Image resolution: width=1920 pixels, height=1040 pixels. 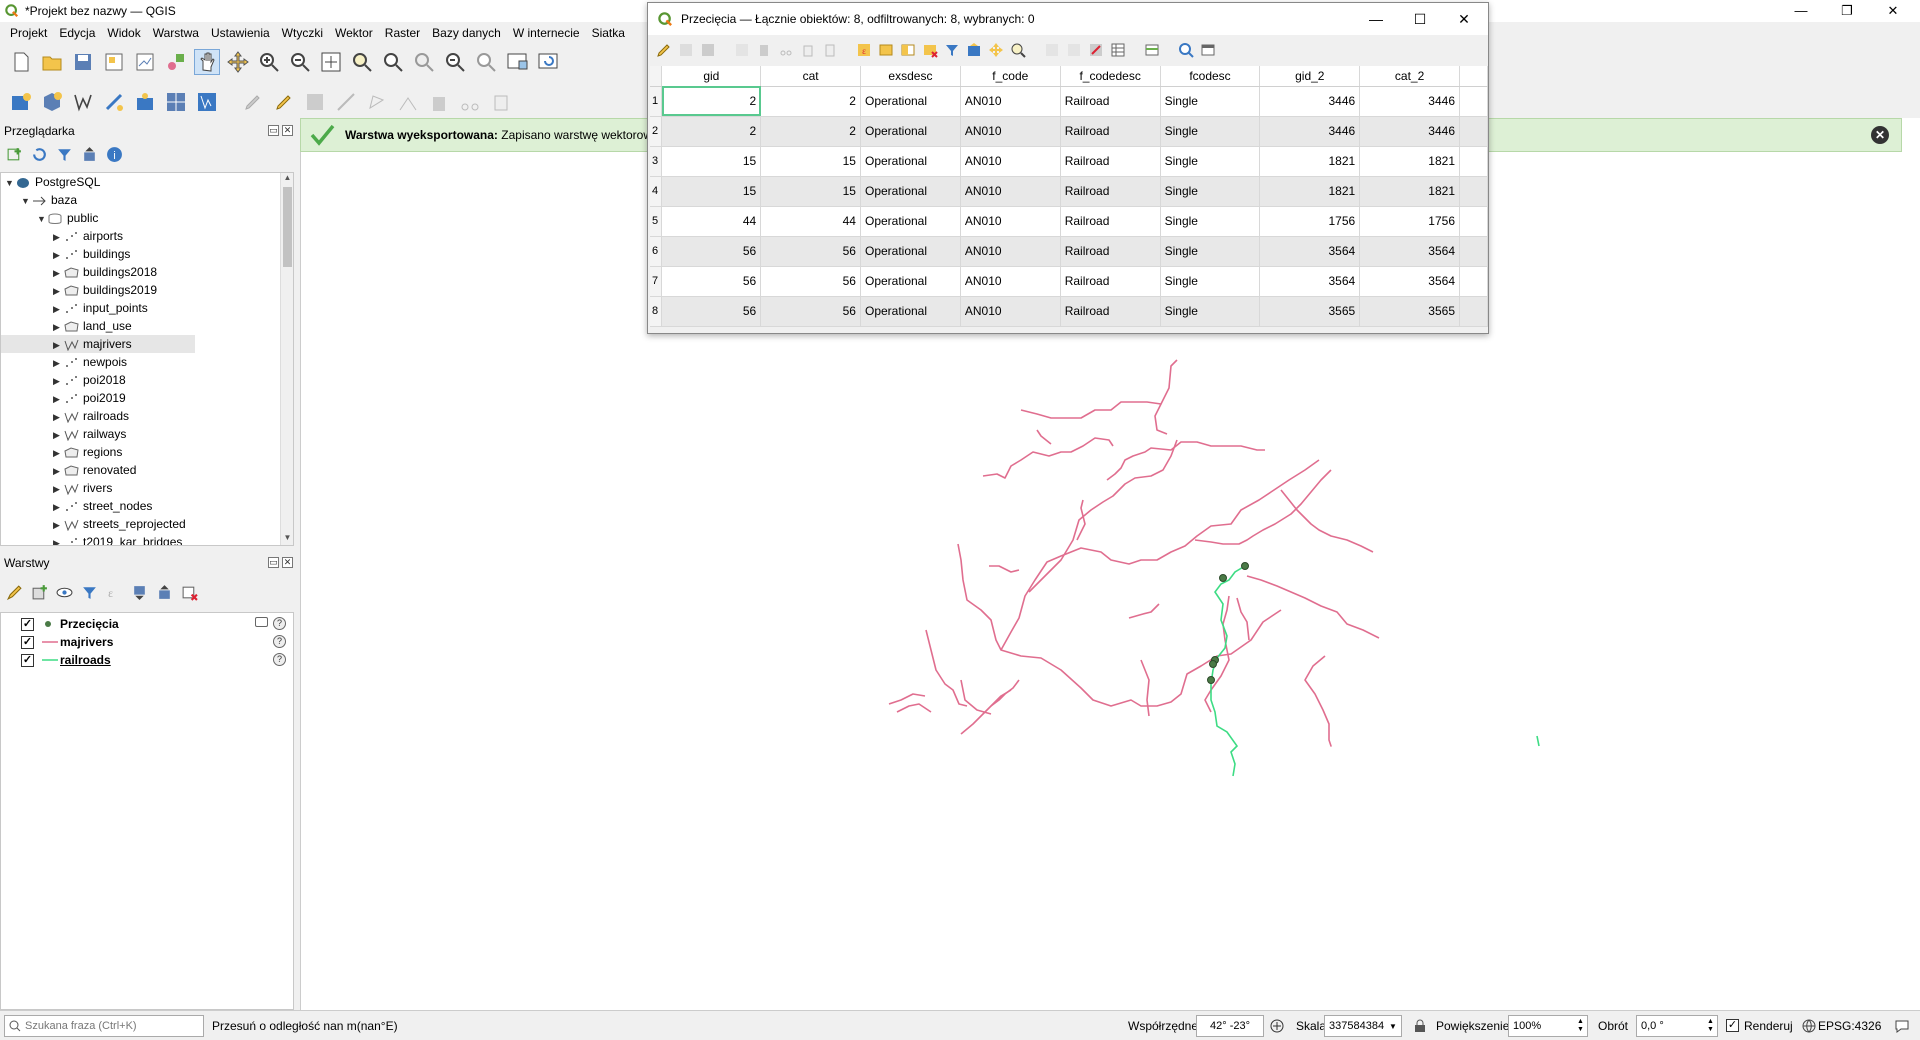 What do you see at coordinates (864, 50) in the screenshot?
I see `select-expression-icon: ε` at bounding box center [864, 50].